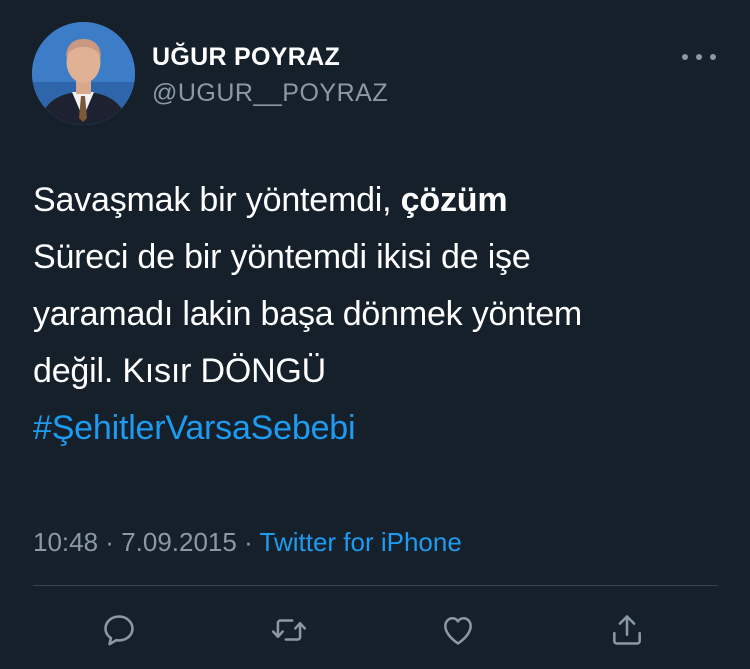 The image size is (750, 669). Describe the element at coordinates (375, 630) in the screenshot. I see `action-bar` at that location.